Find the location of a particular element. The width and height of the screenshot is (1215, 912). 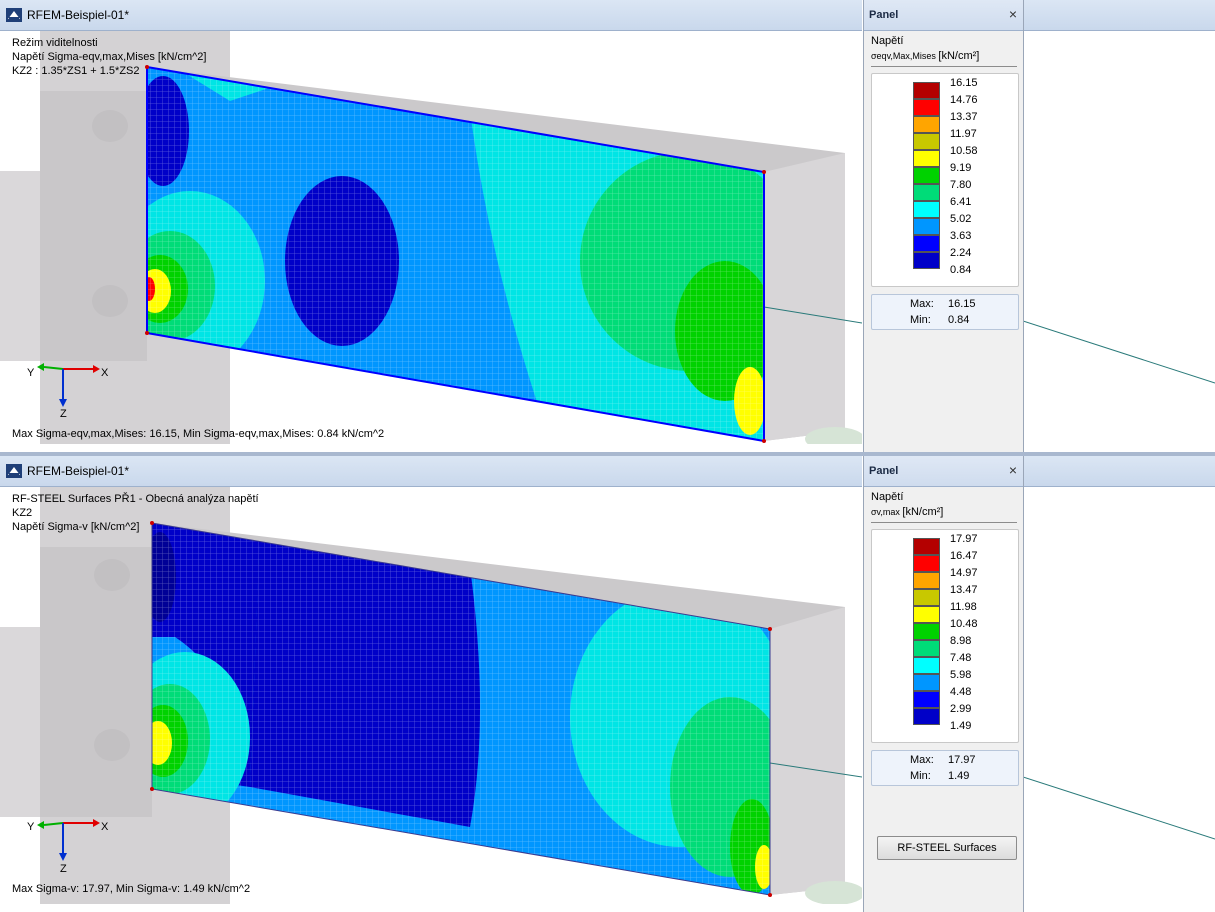

result-type: σv,max [kN/cm²] is located at coordinates (944, 512).